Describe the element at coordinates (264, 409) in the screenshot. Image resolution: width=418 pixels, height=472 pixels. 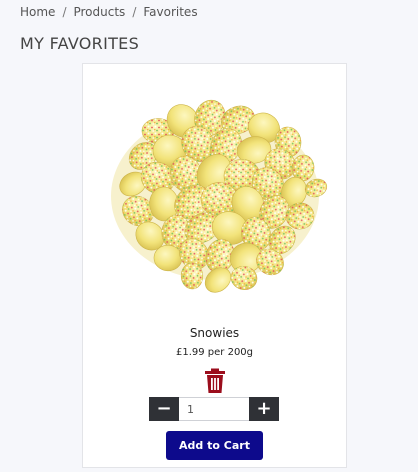
I see `increment-button: +` at that location.